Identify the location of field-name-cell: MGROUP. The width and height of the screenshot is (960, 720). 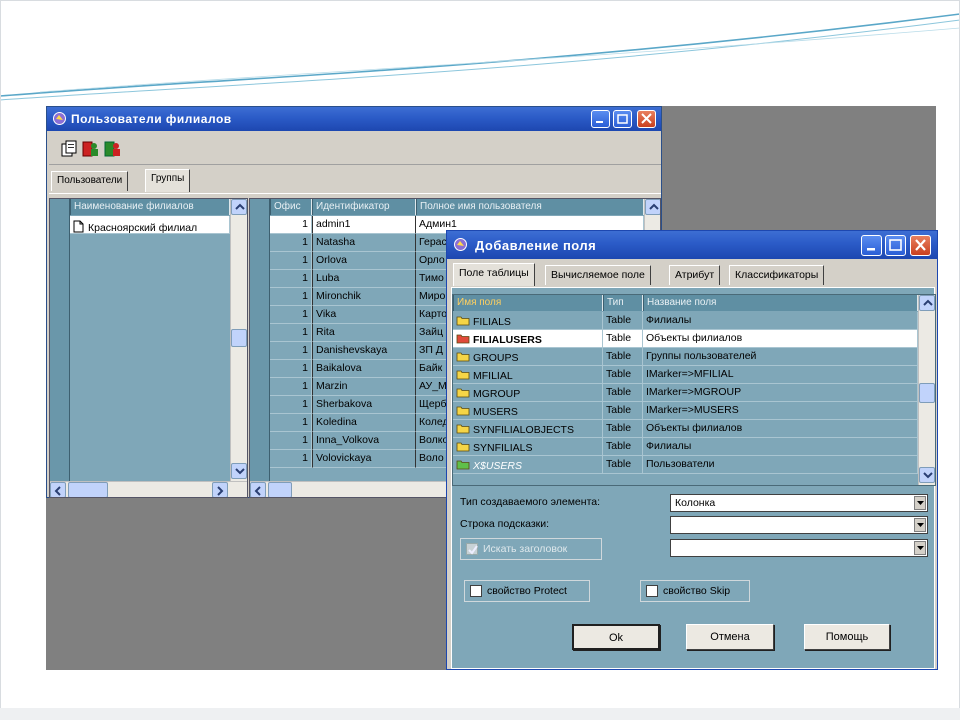
(528, 393).